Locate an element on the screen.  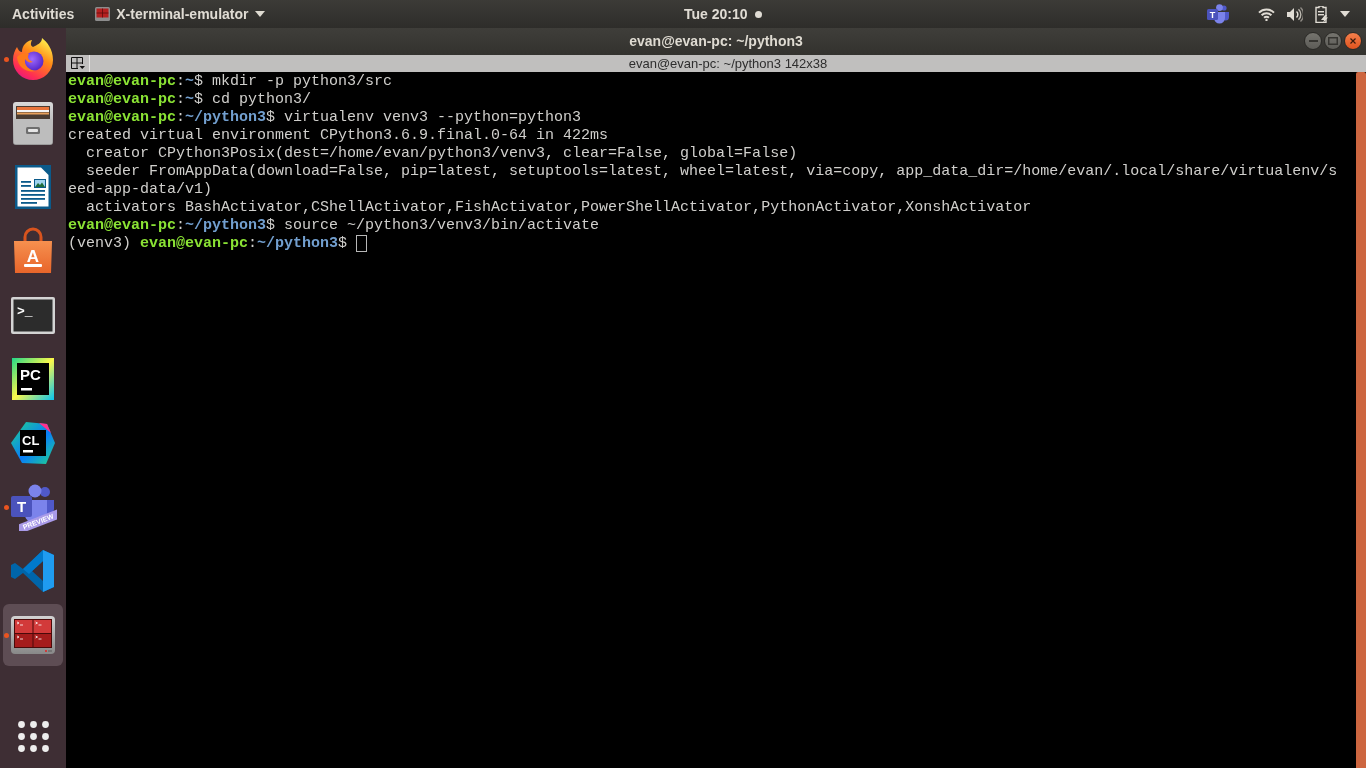
window-title: evan@evan-pc: ~/python3 is located at coordinates (716, 41).